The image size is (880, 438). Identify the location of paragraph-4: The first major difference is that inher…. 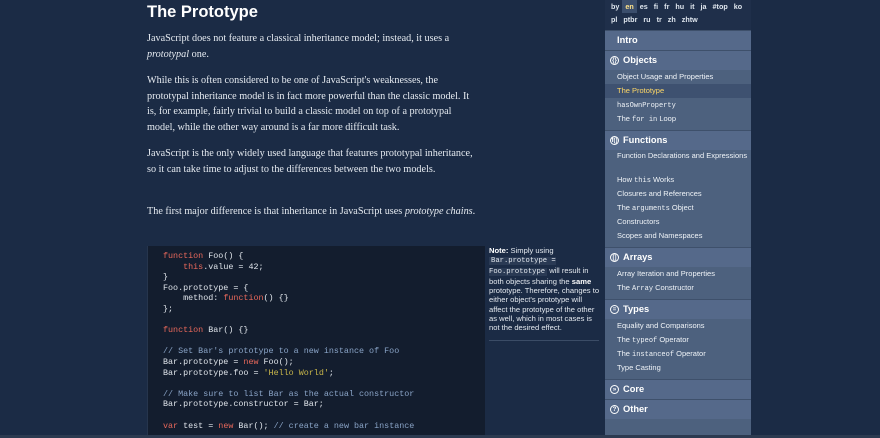
(311, 211).